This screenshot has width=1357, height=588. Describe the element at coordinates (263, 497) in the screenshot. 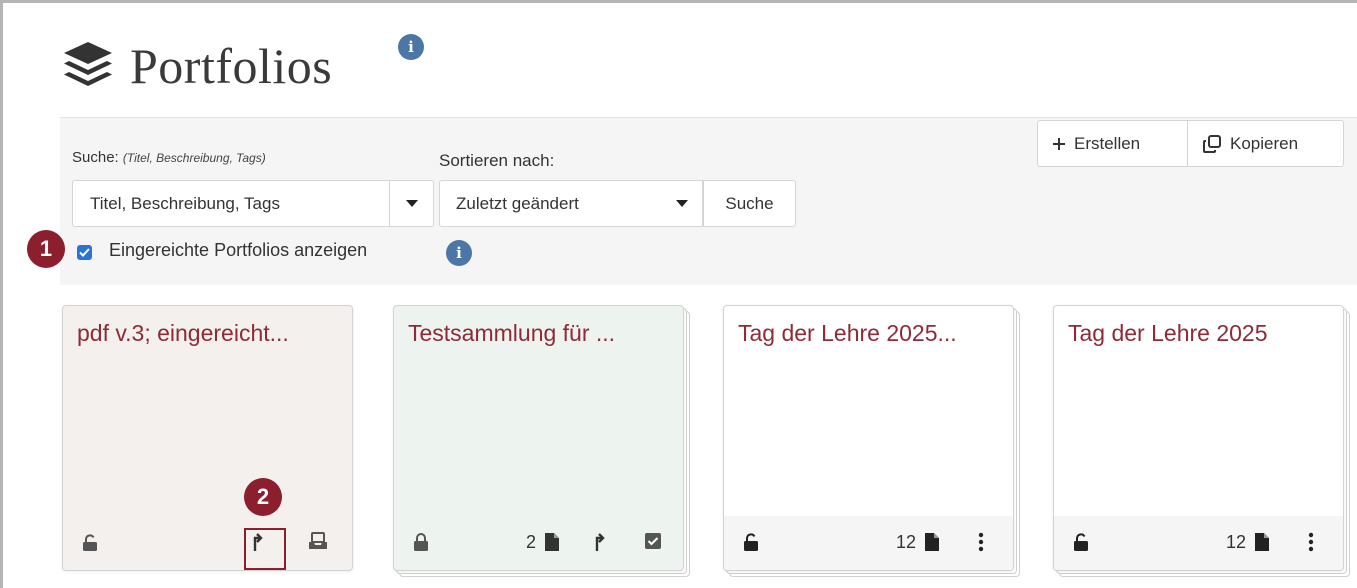

I see `annotation-badge-2: 2` at that location.